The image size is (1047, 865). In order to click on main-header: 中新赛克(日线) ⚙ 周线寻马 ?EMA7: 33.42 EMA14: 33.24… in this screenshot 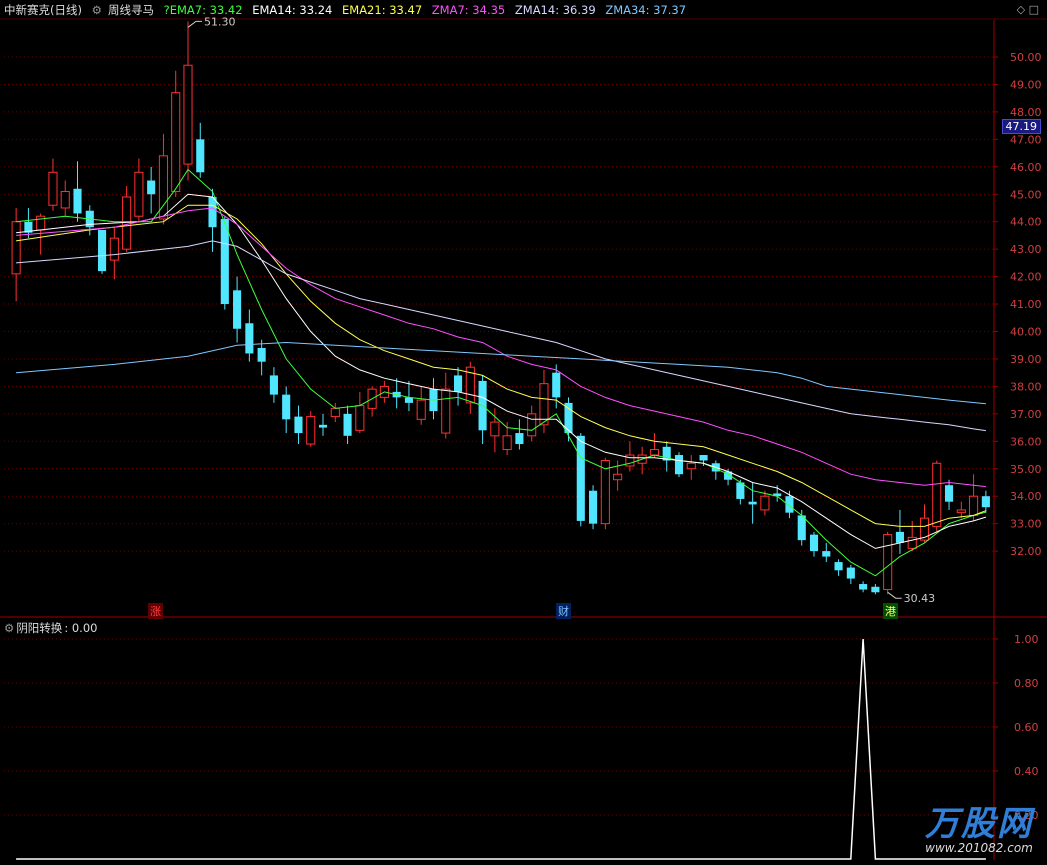, I will do `click(348, 10)`.